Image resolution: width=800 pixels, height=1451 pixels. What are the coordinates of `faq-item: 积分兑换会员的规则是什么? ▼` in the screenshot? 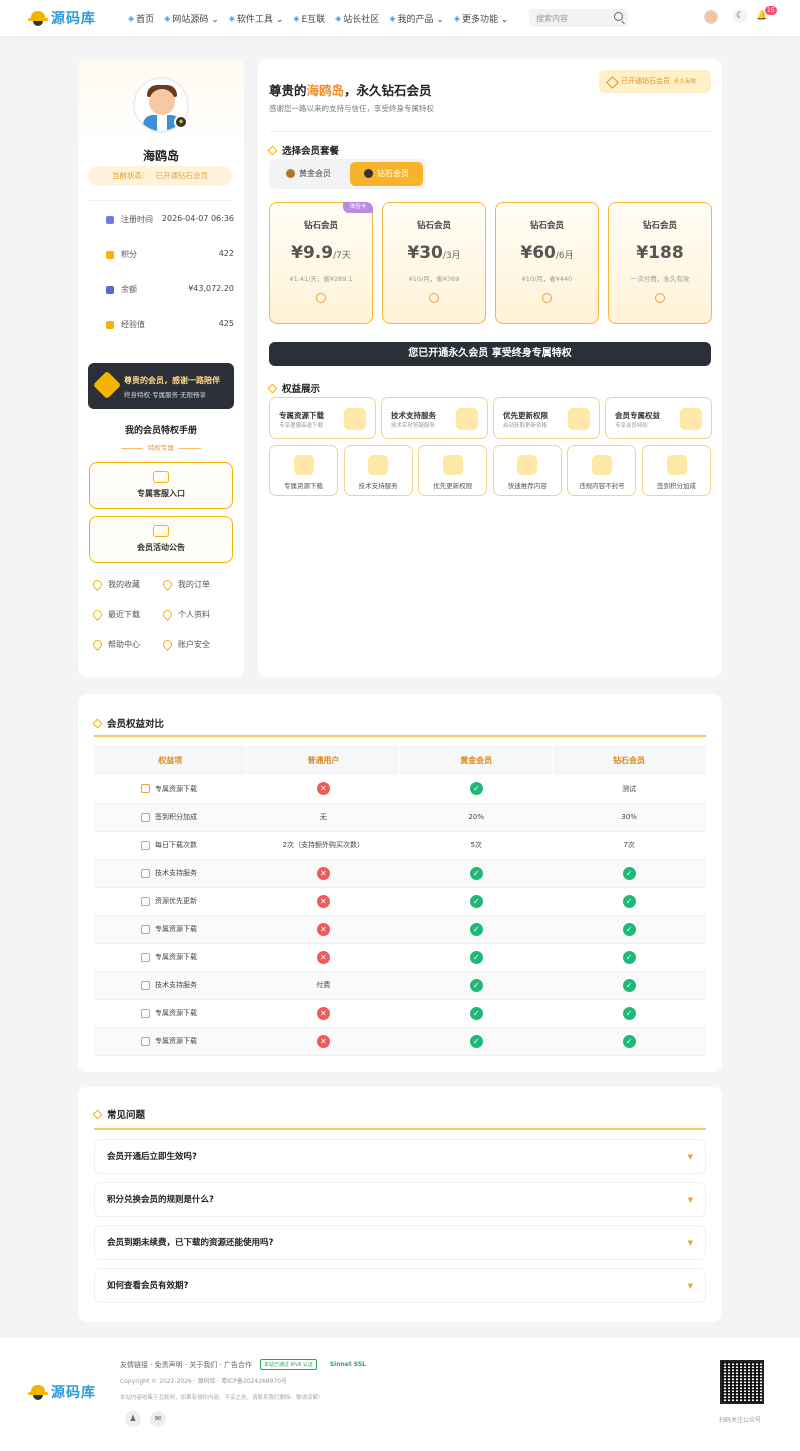 It's located at (400, 1199).